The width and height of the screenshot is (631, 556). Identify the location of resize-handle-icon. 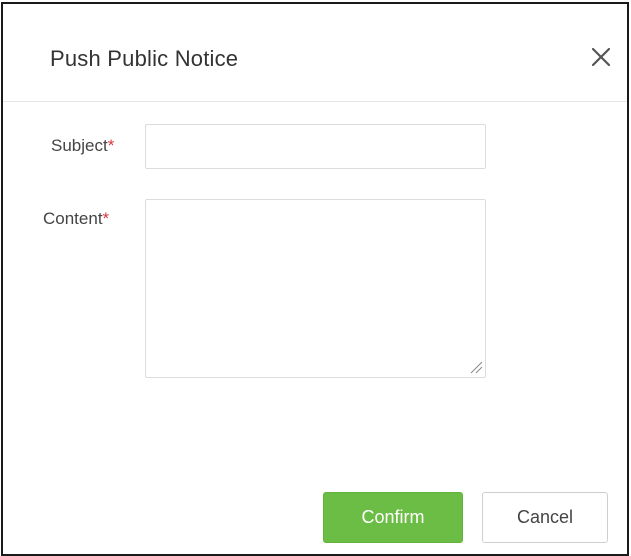
(476, 367).